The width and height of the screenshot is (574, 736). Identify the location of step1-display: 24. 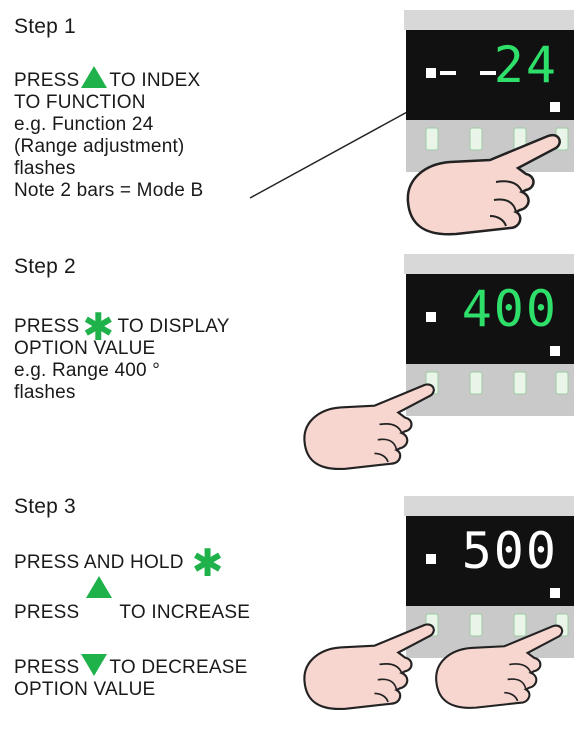
(525, 65).